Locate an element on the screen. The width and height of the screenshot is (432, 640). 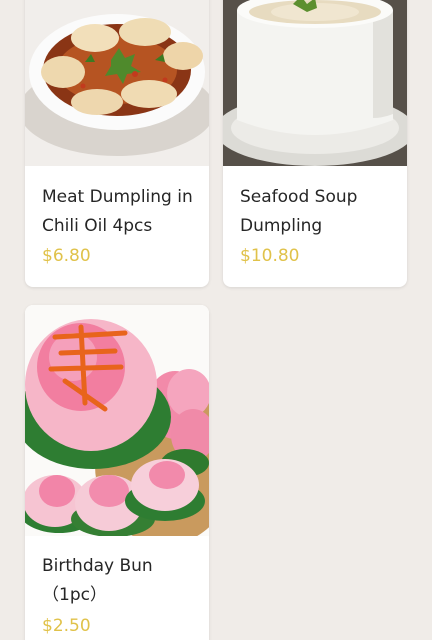
item-name: Birthday Bun （1pc） is located at coordinates (97, 580).